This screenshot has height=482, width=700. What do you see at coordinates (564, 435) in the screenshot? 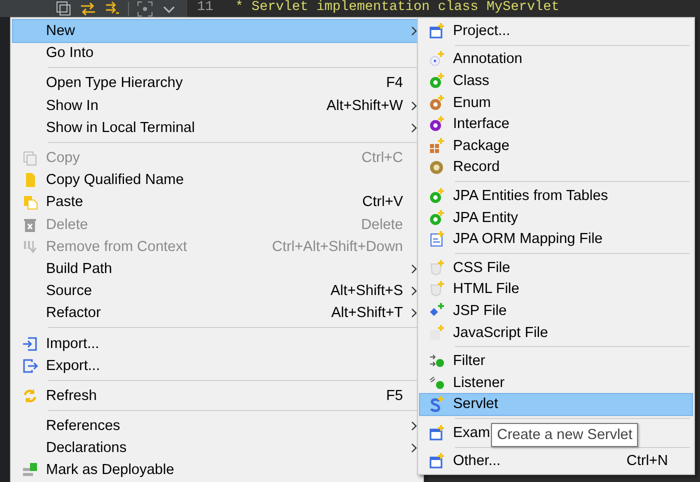
I see `tooltip: Create a new Servlet` at bounding box center [564, 435].